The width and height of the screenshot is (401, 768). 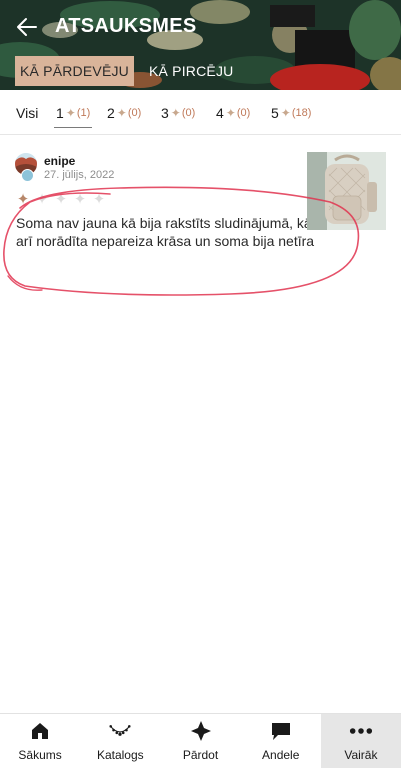 I want to click on home-icon, so click(x=40, y=731).